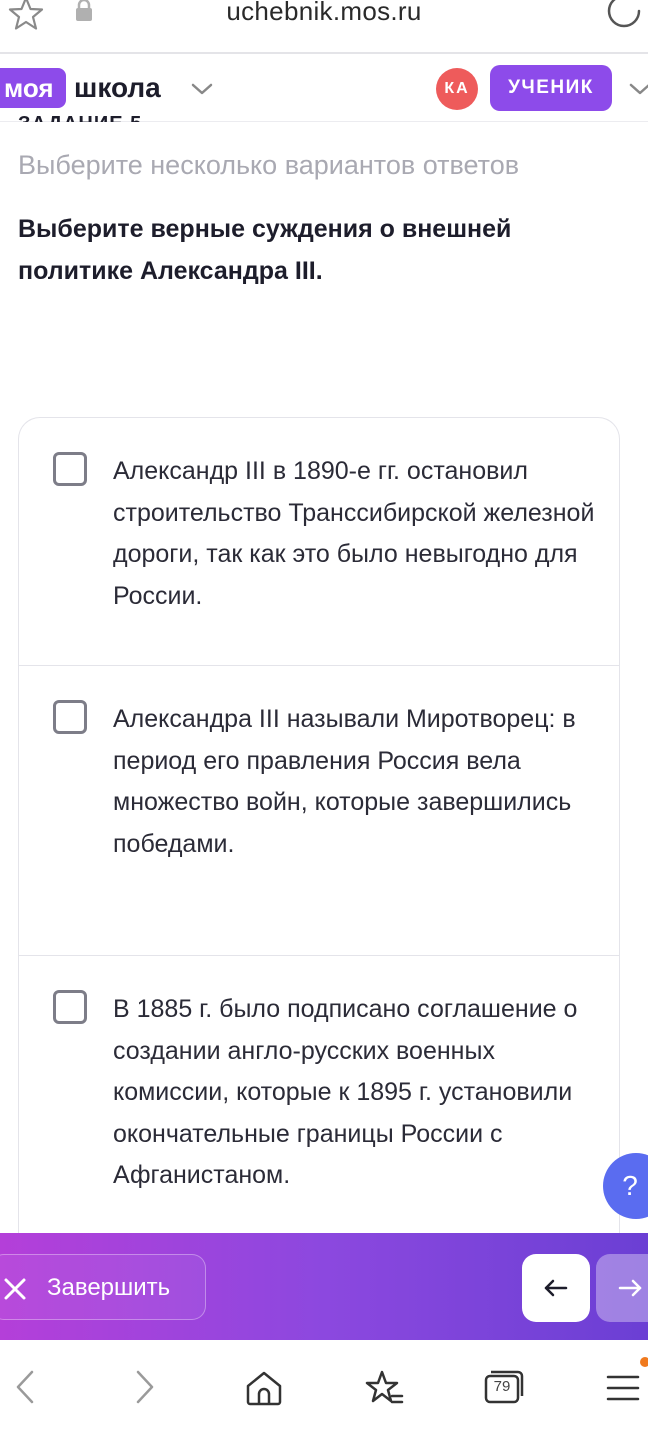 The width and height of the screenshot is (648, 1440). I want to click on logo-badge: моя, so click(33, 88).